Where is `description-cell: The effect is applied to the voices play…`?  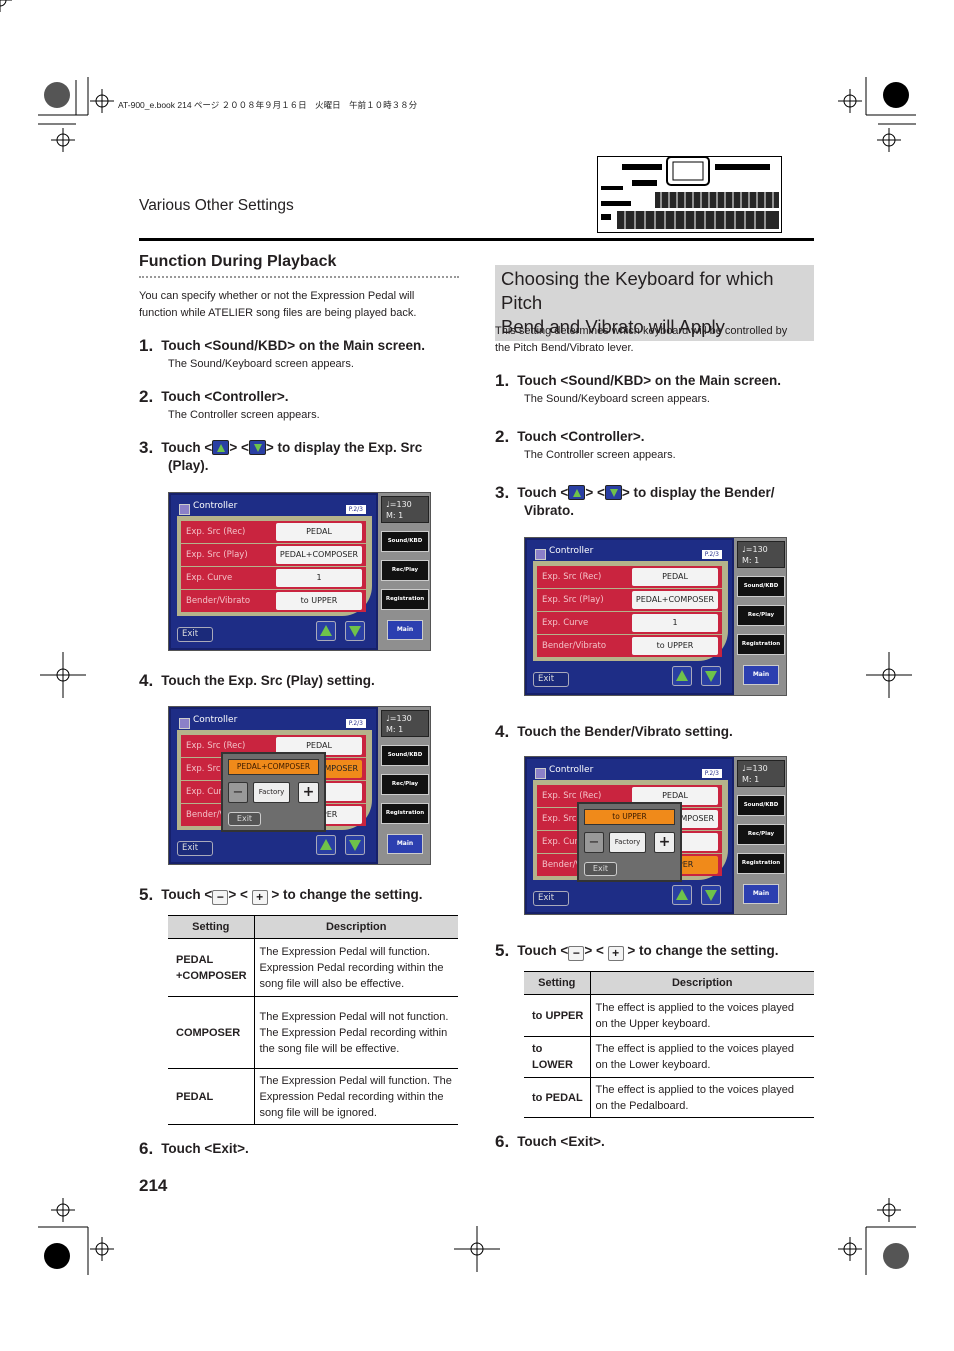 description-cell: The effect is applied to the voices play… is located at coordinates (702, 1097).